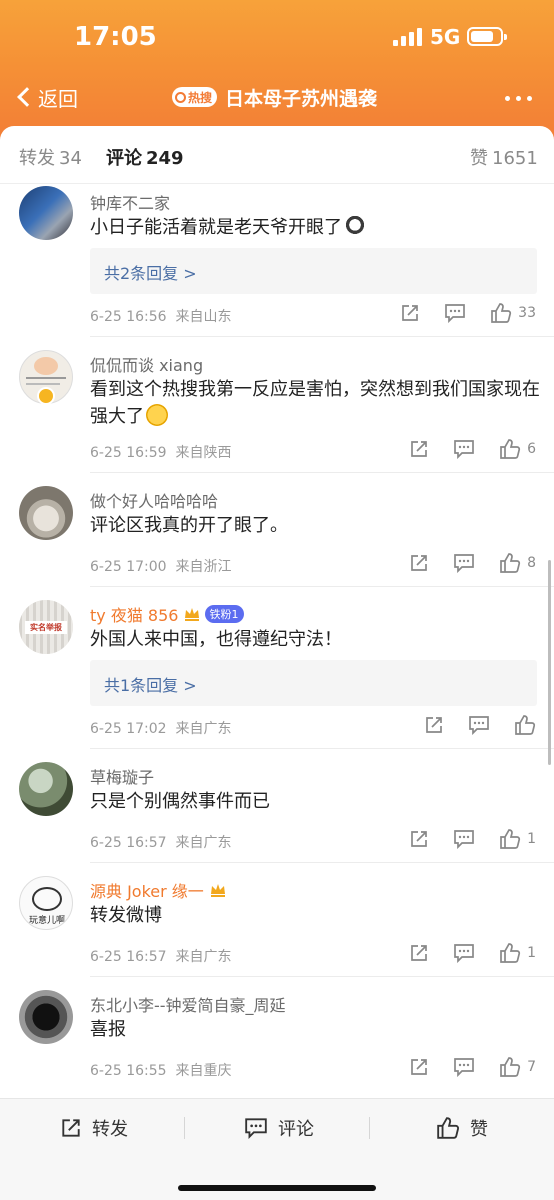  I want to click on like-label: 赞, so click(479, 1129).